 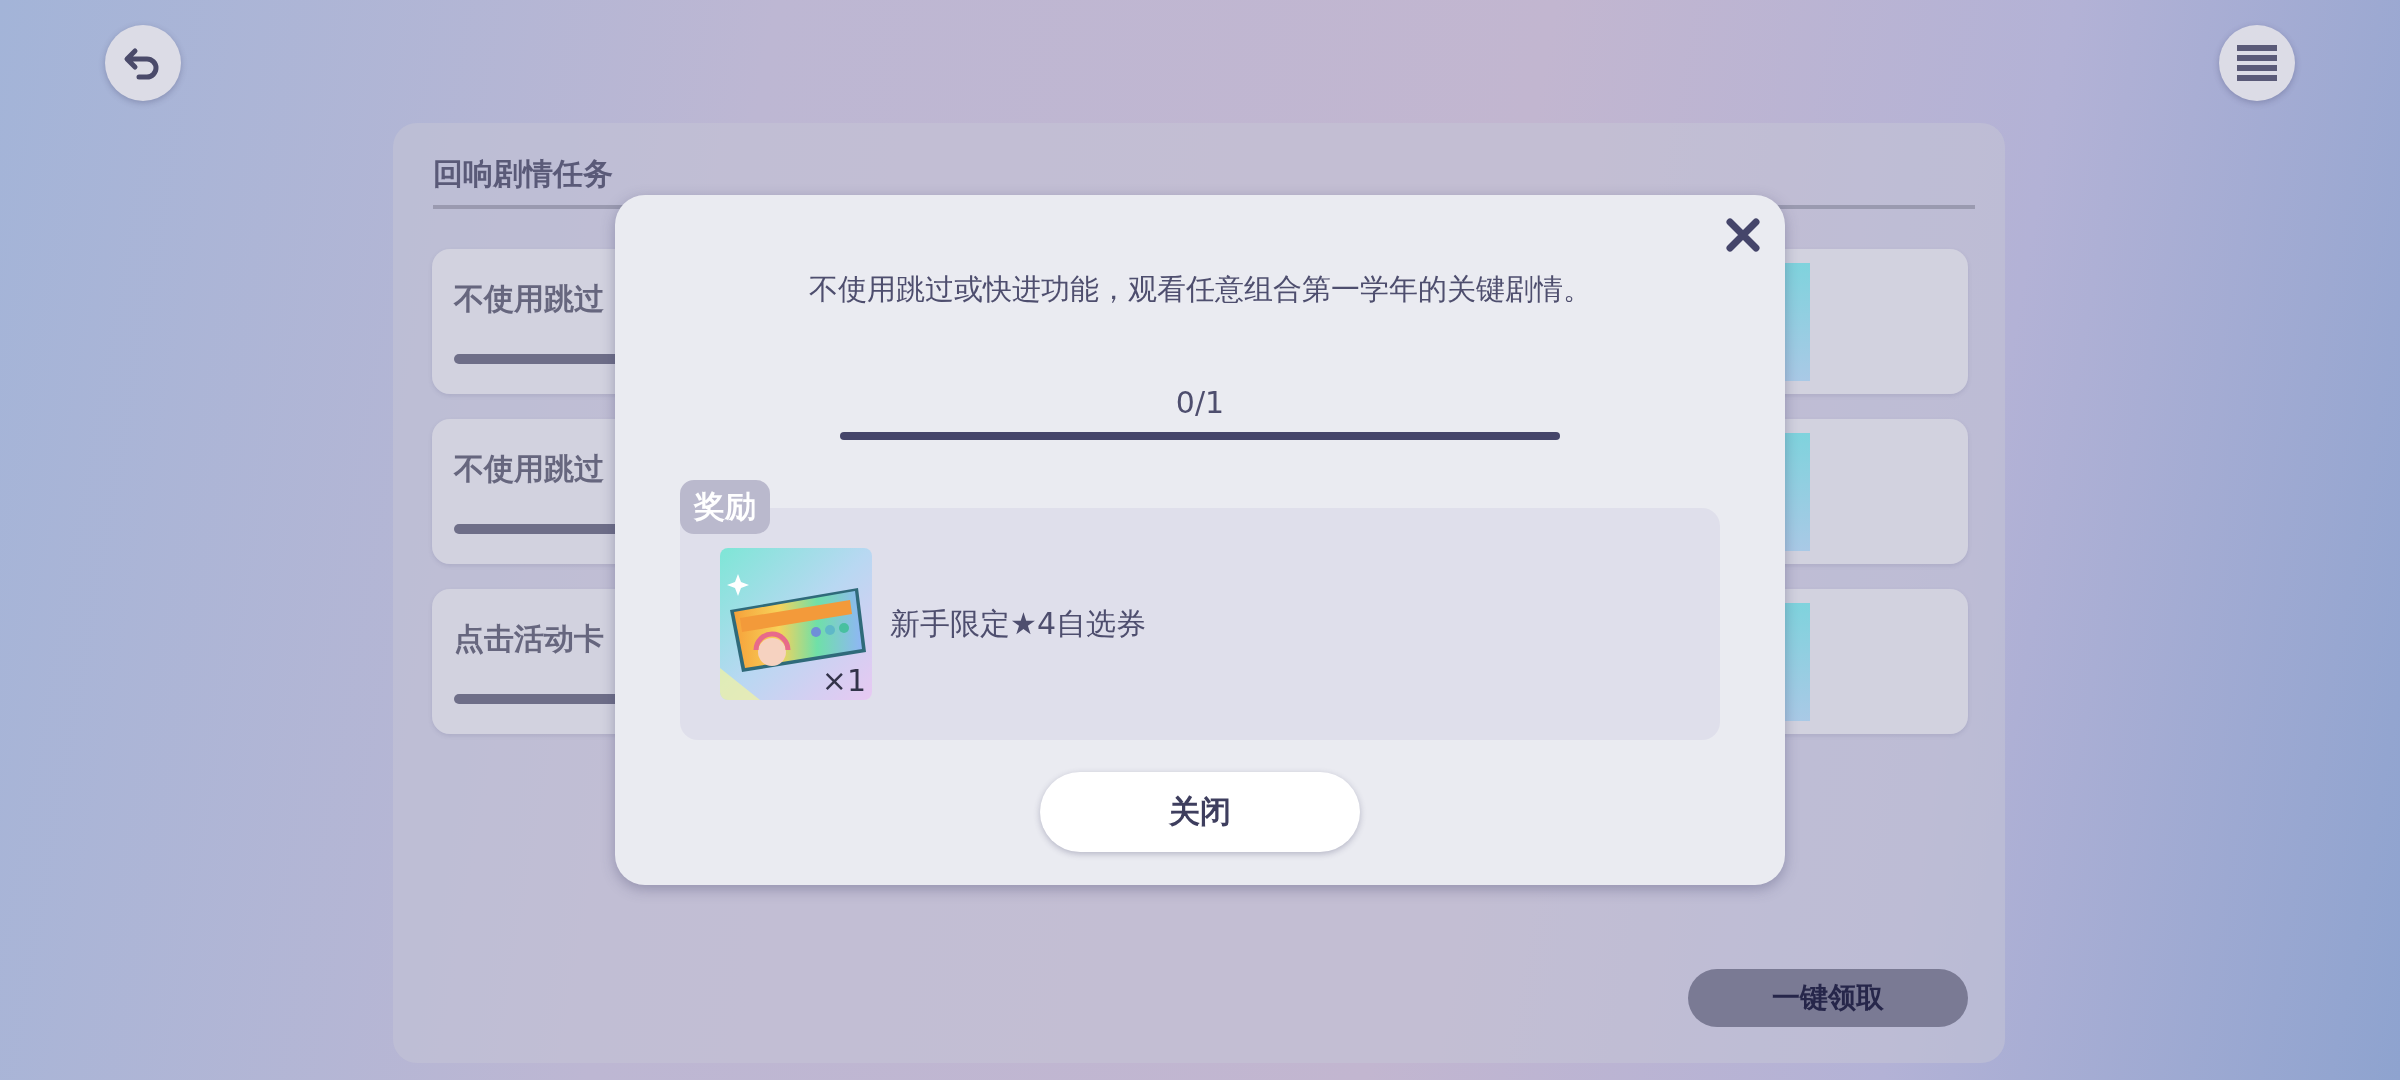 What do you see at coordinates (843, 680) in the screenshot?
I see `item-quantity: ×1` at bounding box center [843, 680].